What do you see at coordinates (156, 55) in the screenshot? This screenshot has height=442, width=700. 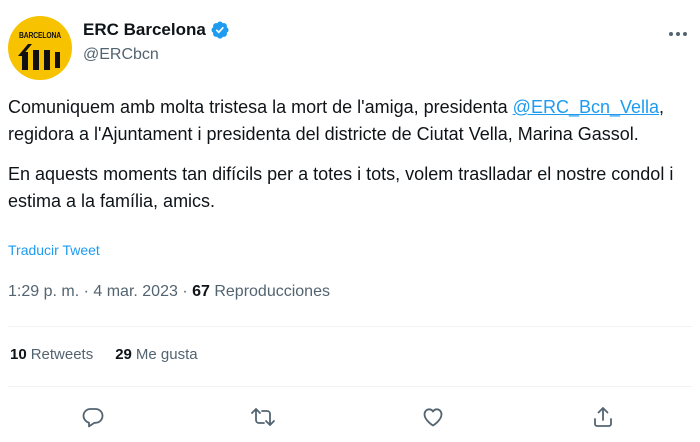 I see `account-handle: @ERCbcn` at bounding box center [156, 55].